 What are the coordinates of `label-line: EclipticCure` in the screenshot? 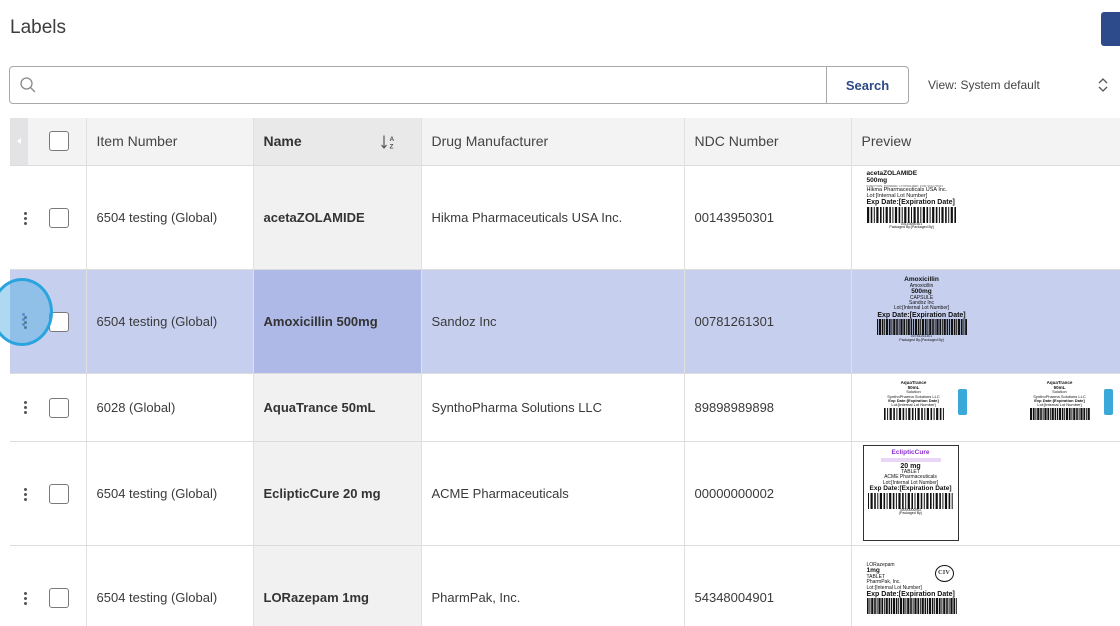 It's located at (910, 452).